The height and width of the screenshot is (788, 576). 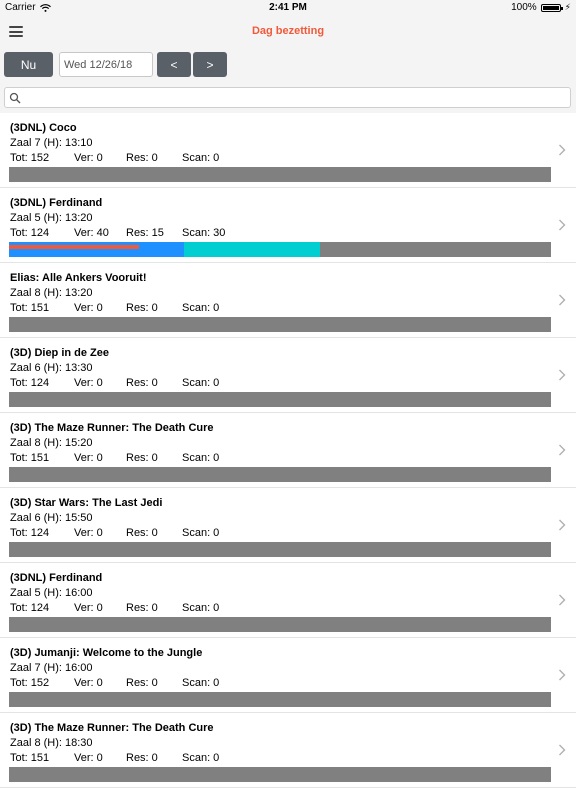 I want to click on show-hall-time: Zaal 7 (H): 13:10, so click(x=51, y=143).